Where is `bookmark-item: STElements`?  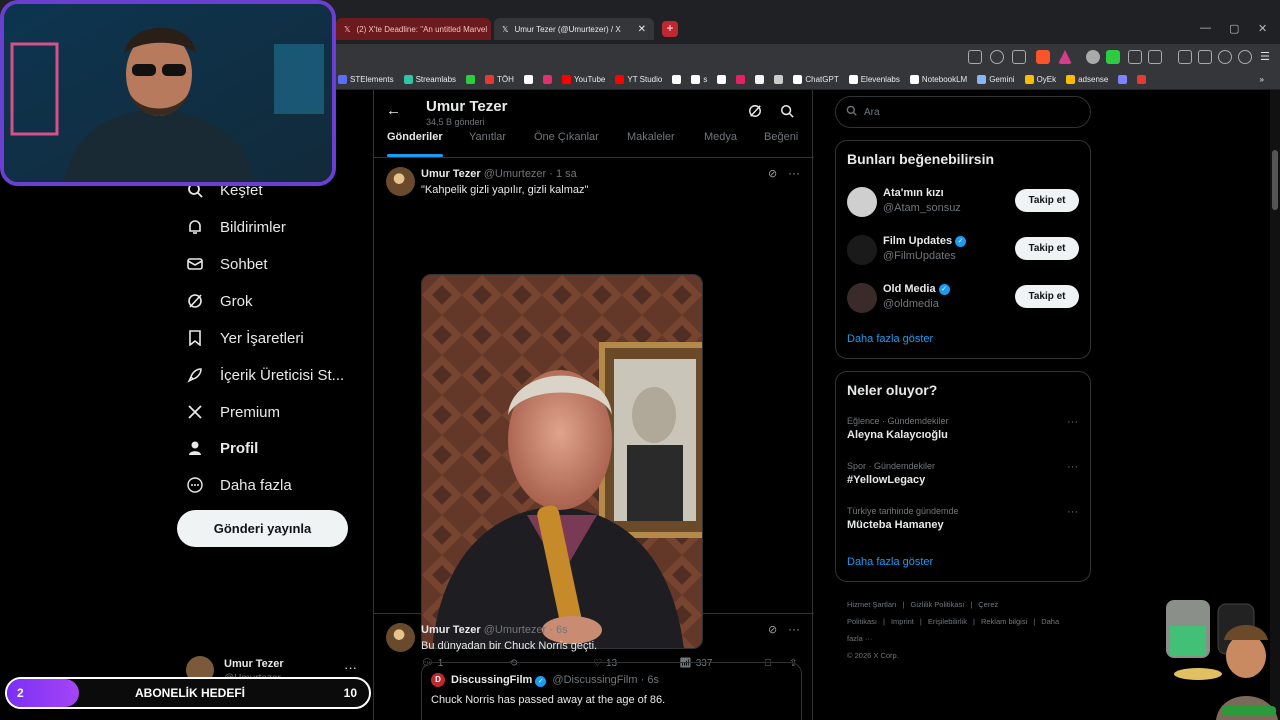
bookmark-item: STElements is located at coordinates (366, 79).